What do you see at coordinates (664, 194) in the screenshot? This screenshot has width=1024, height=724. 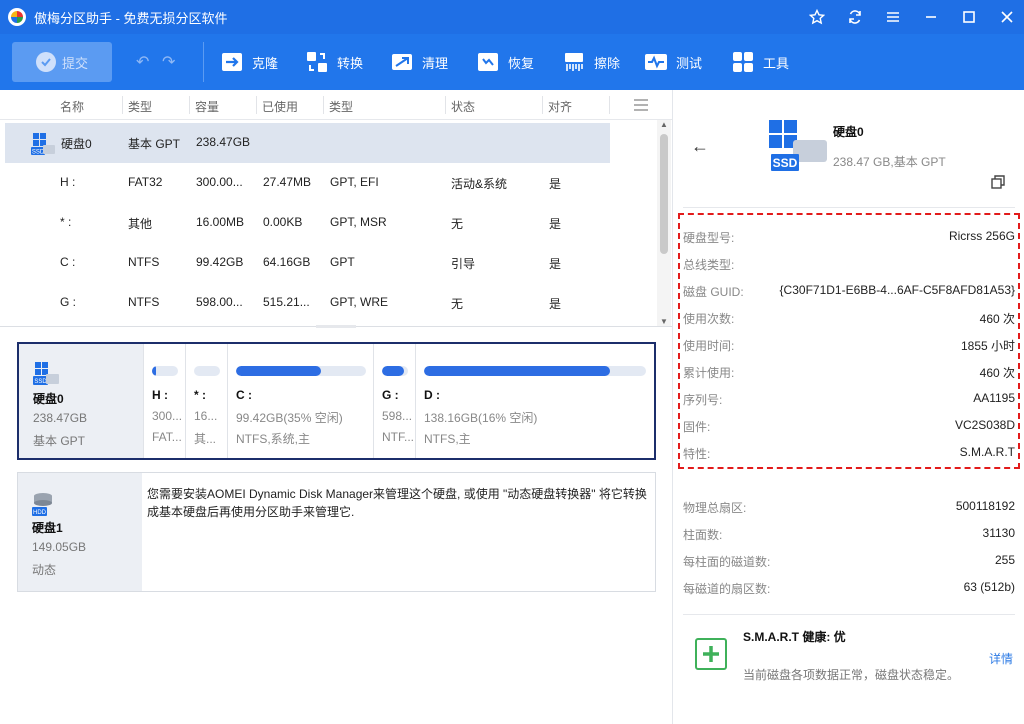 I see `scrollbar-thumb` at bounding box center [664, 194].